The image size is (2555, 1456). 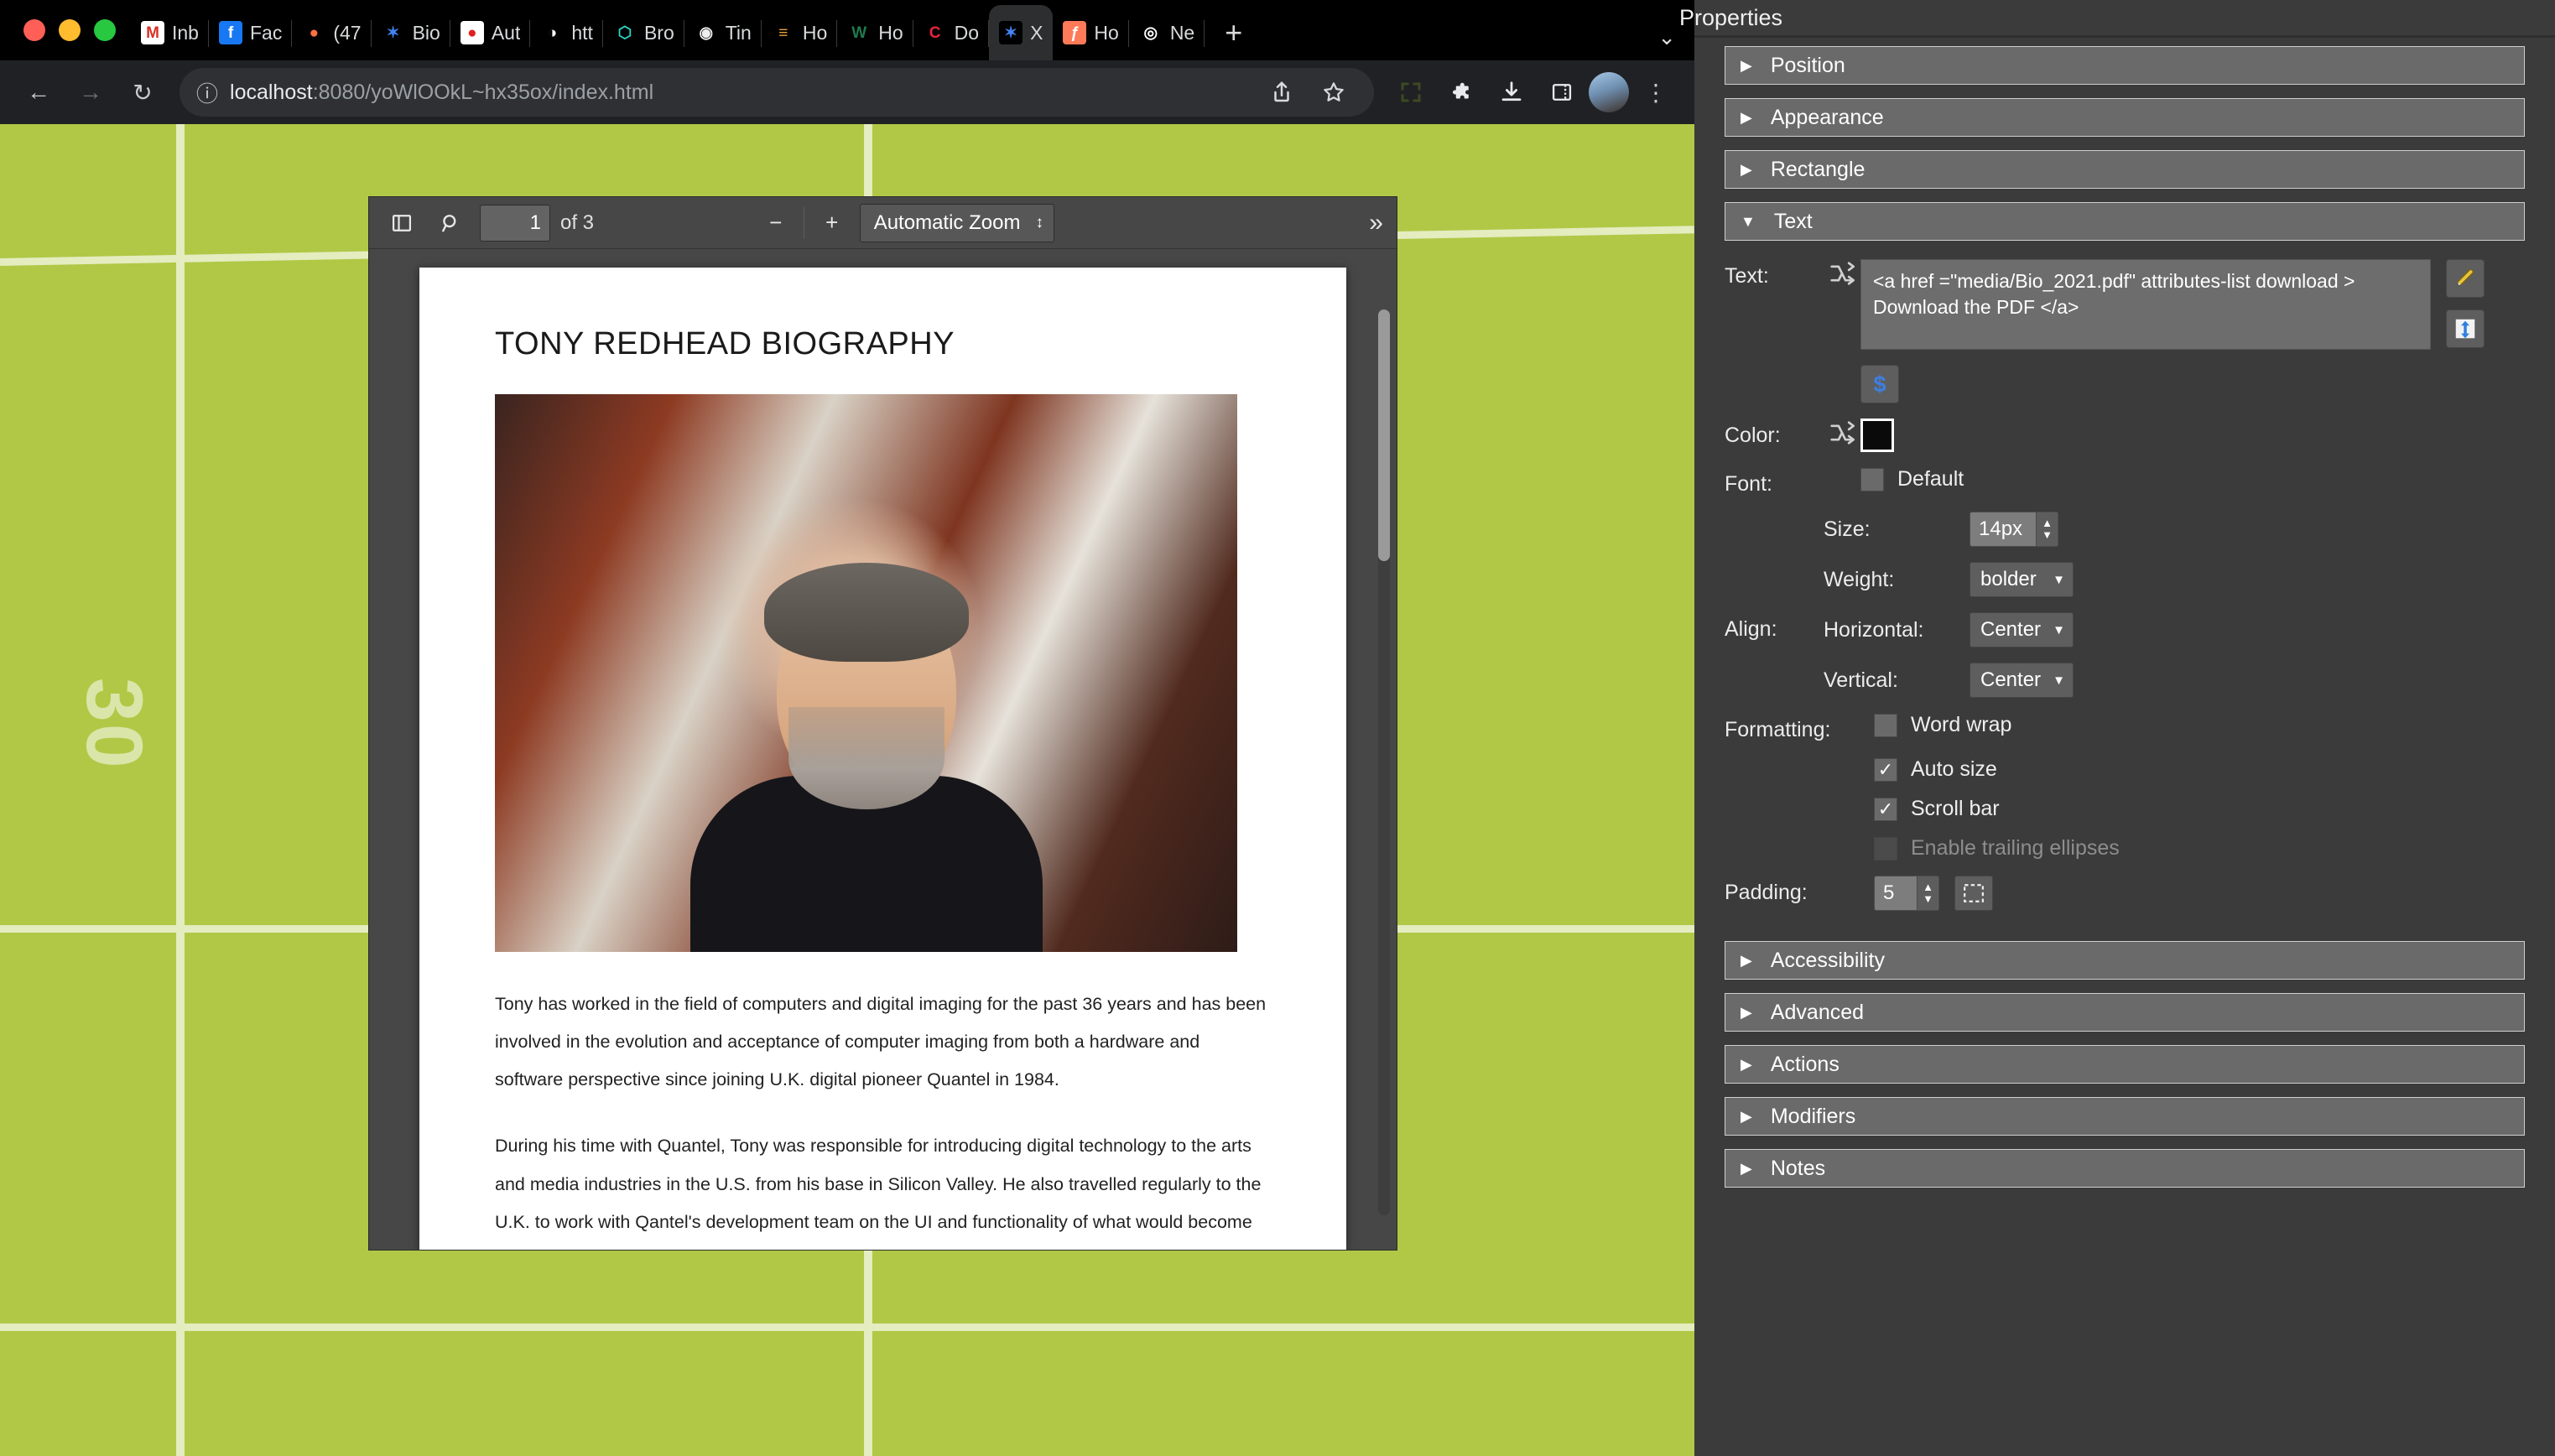 What do you see at coordinates (2125, 769) in the screenshot?
I see `formatting-autosize-row: ✓ Auto size` at bounding box center [2125, 769].